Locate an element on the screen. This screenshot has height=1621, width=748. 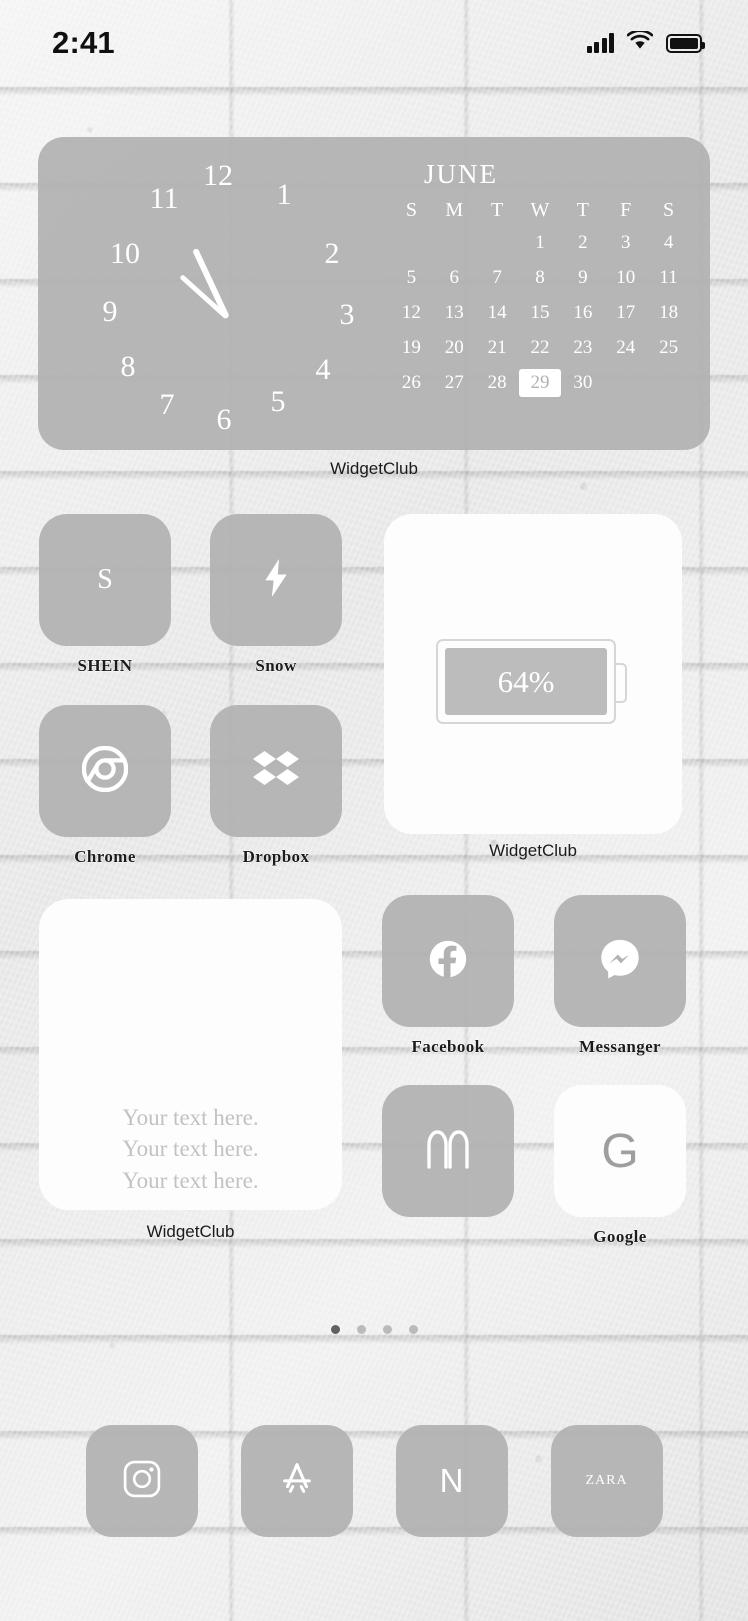
dock-item-app-store is located at coordinates (296, 1481).